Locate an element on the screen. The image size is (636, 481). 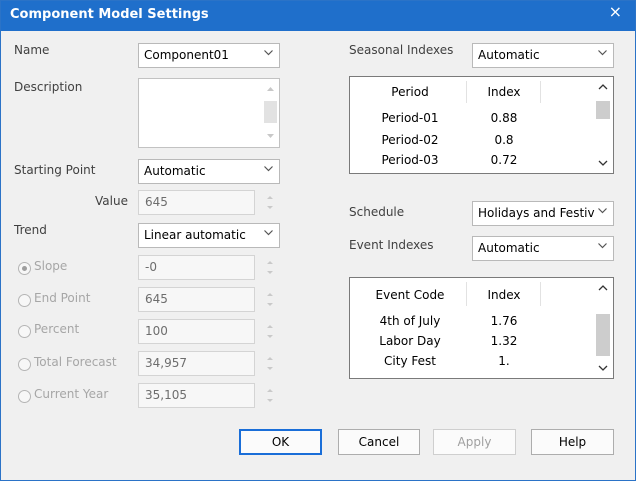
value-label: Value is located at coordinates (111, 201).